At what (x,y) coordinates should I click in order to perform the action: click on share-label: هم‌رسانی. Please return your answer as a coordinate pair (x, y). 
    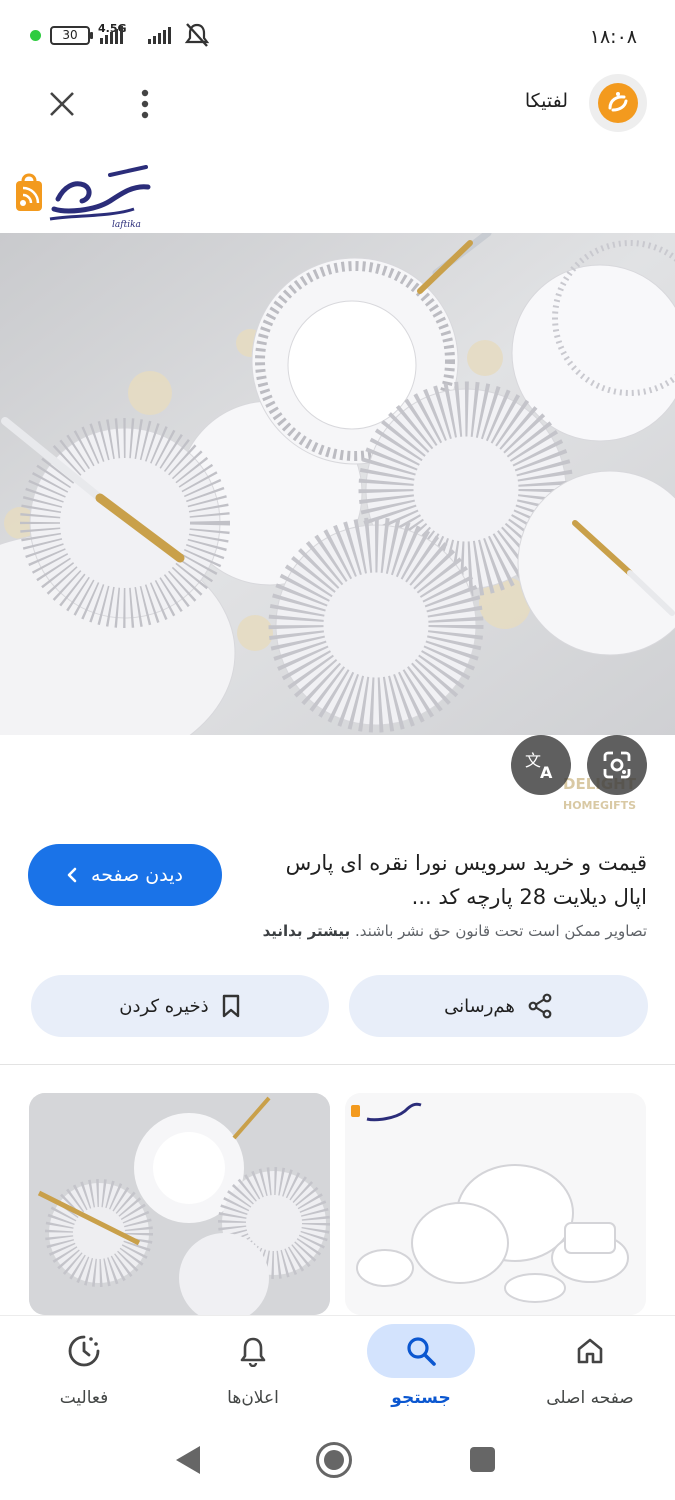
    Looking at the image, I should click on (479, 1006).